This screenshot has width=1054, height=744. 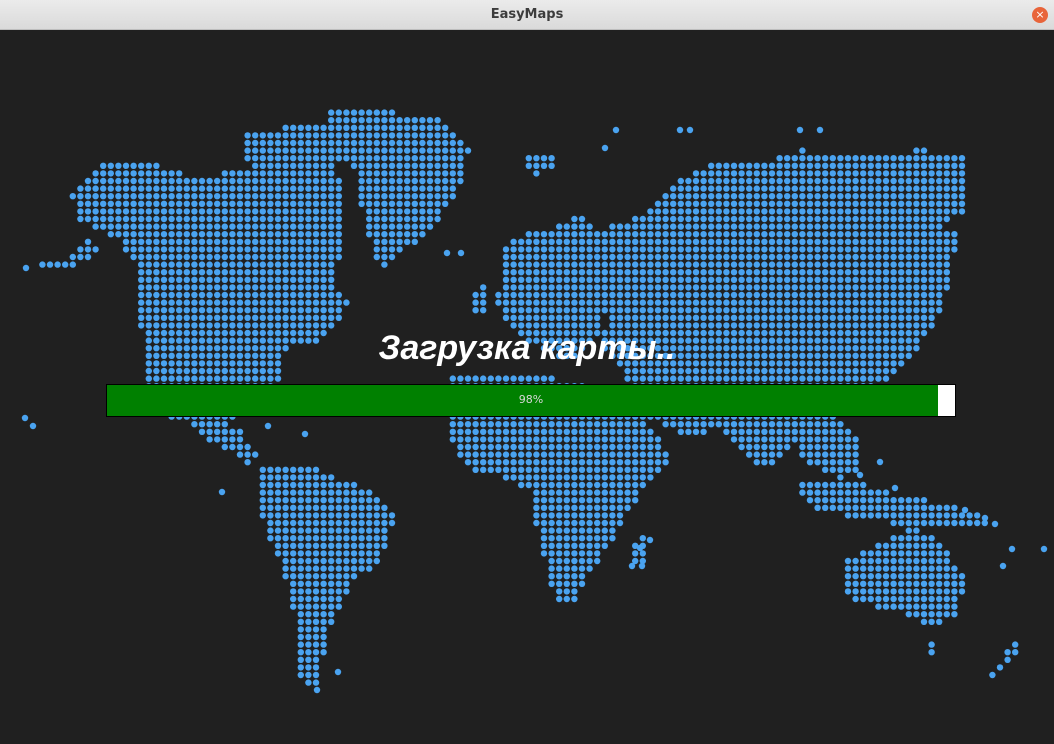 I want to click on title-bar: EasyMaps ×, so click(x=527, y=15).